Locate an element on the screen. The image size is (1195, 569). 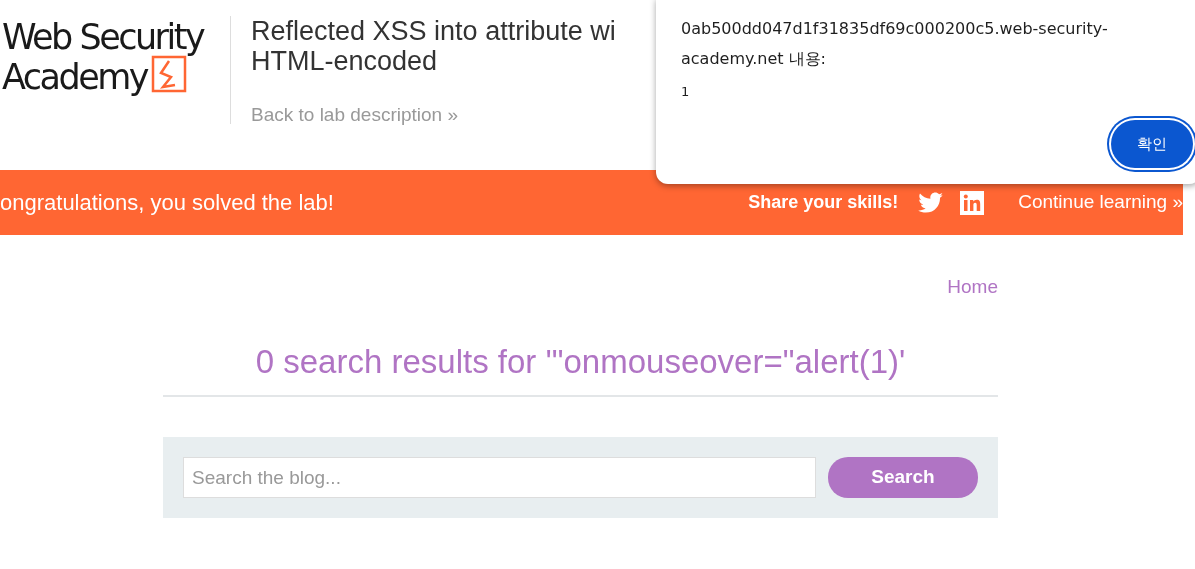
success-message: ongratulations, you solved the lab! is located at coordinates (167, 203).